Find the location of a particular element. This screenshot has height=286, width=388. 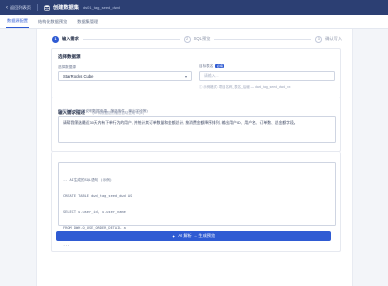

page-title: 创建数据集 is located at coordinates (65, 8).